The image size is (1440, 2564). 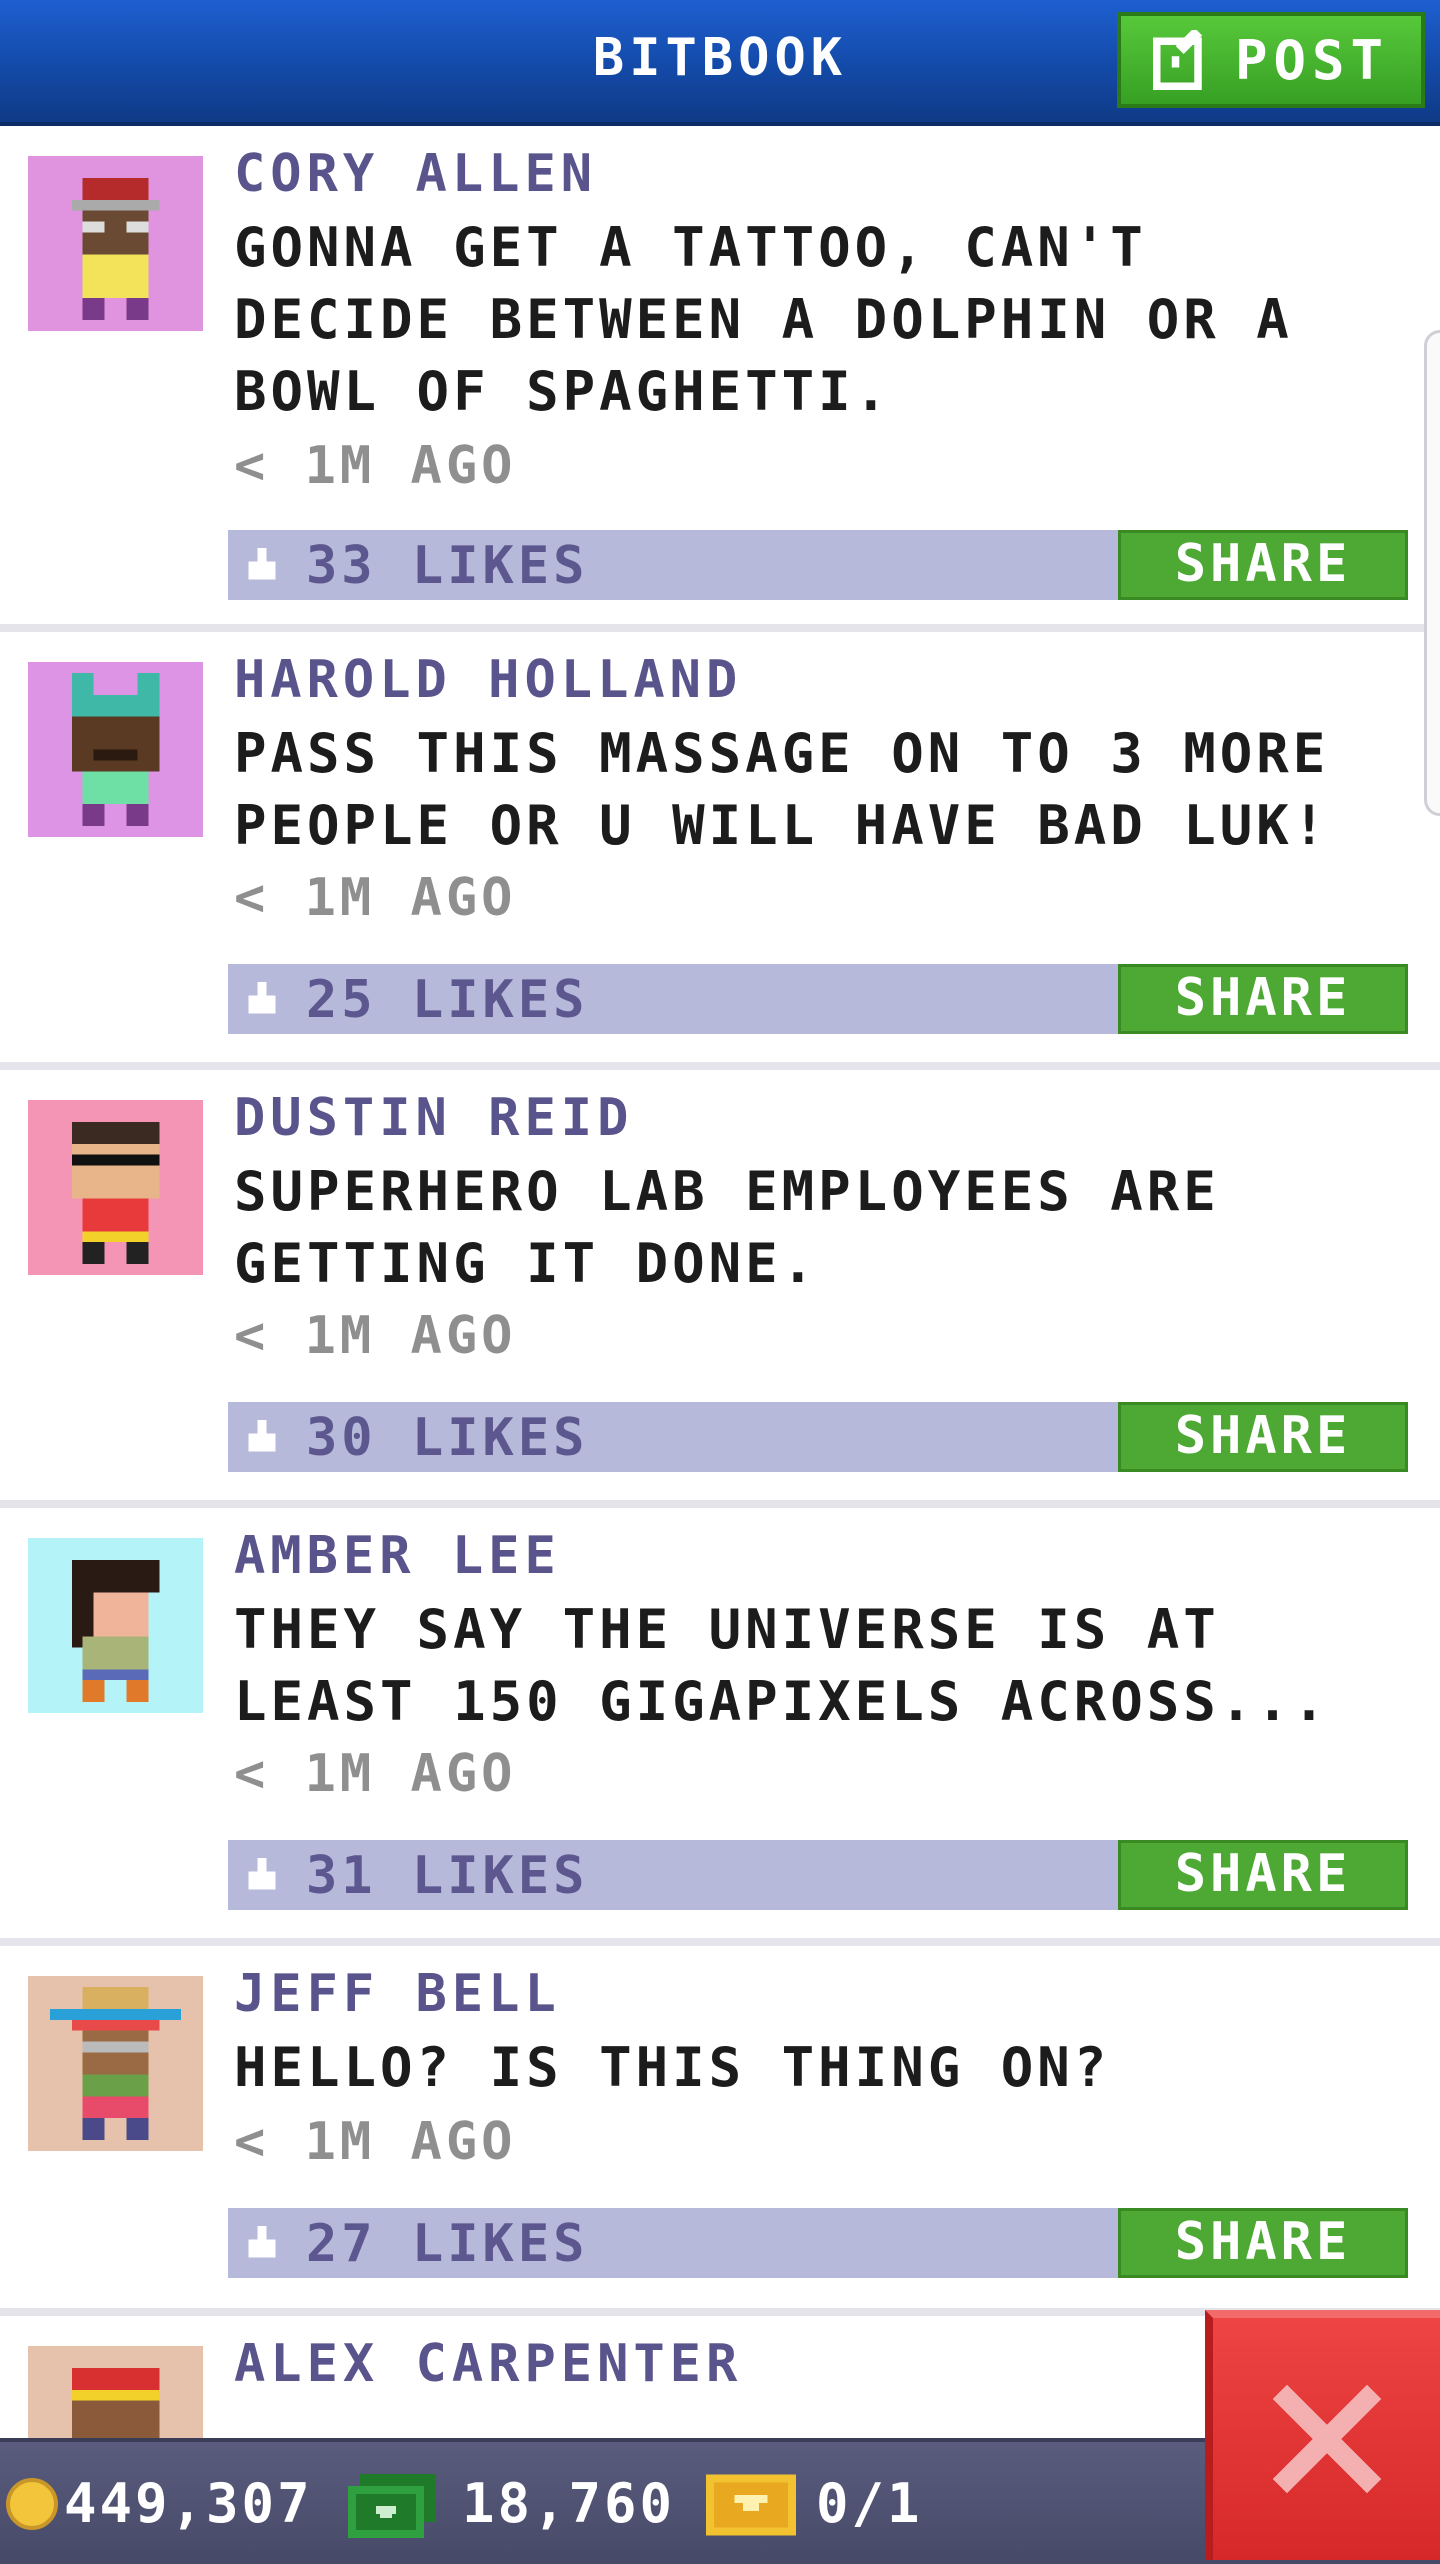 What do you see at coordinates (397, 1556) in the screenshot?
I see `post-author: AMBER LEE` at bounding box center [397, 1556].